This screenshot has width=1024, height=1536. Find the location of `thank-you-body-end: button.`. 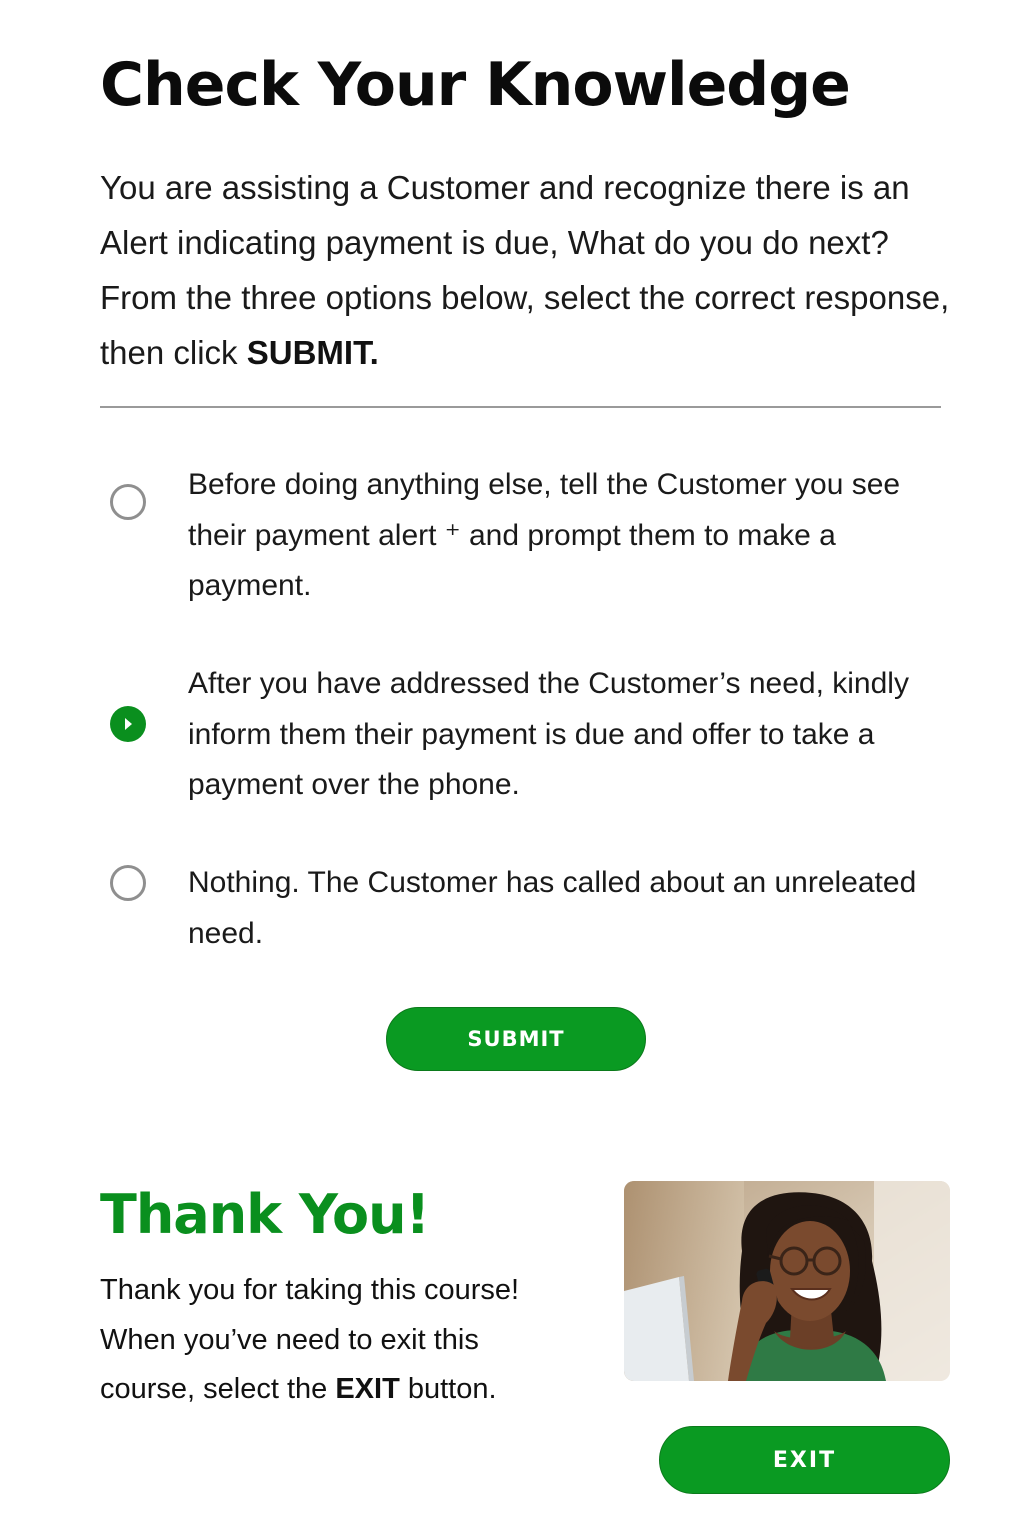

thank-you-body-end: button. is located at coordinates (448, 1389).